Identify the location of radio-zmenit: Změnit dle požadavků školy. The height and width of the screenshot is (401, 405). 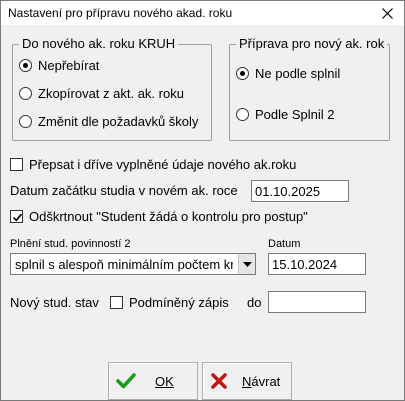
(108, 121).